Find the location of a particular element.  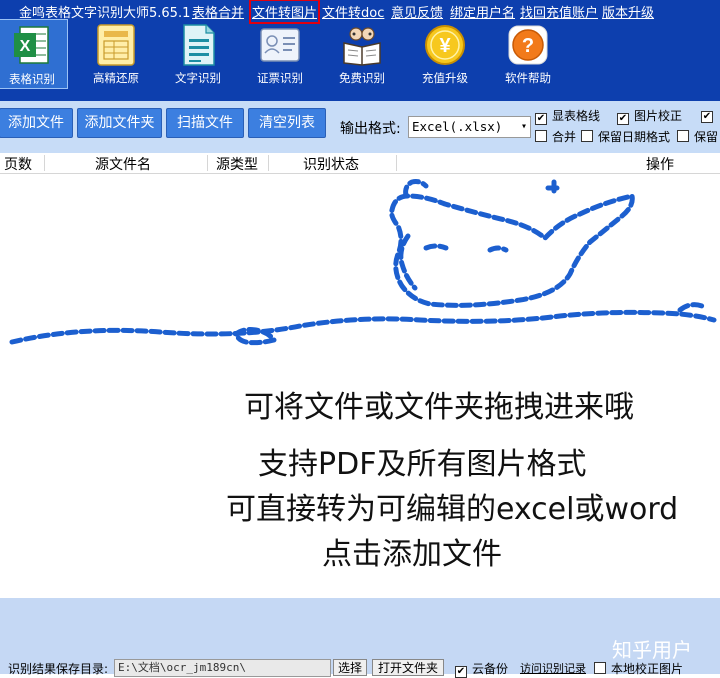

drop-hint-line-4: 点击添加文件 is located at coordinates (412, 554).